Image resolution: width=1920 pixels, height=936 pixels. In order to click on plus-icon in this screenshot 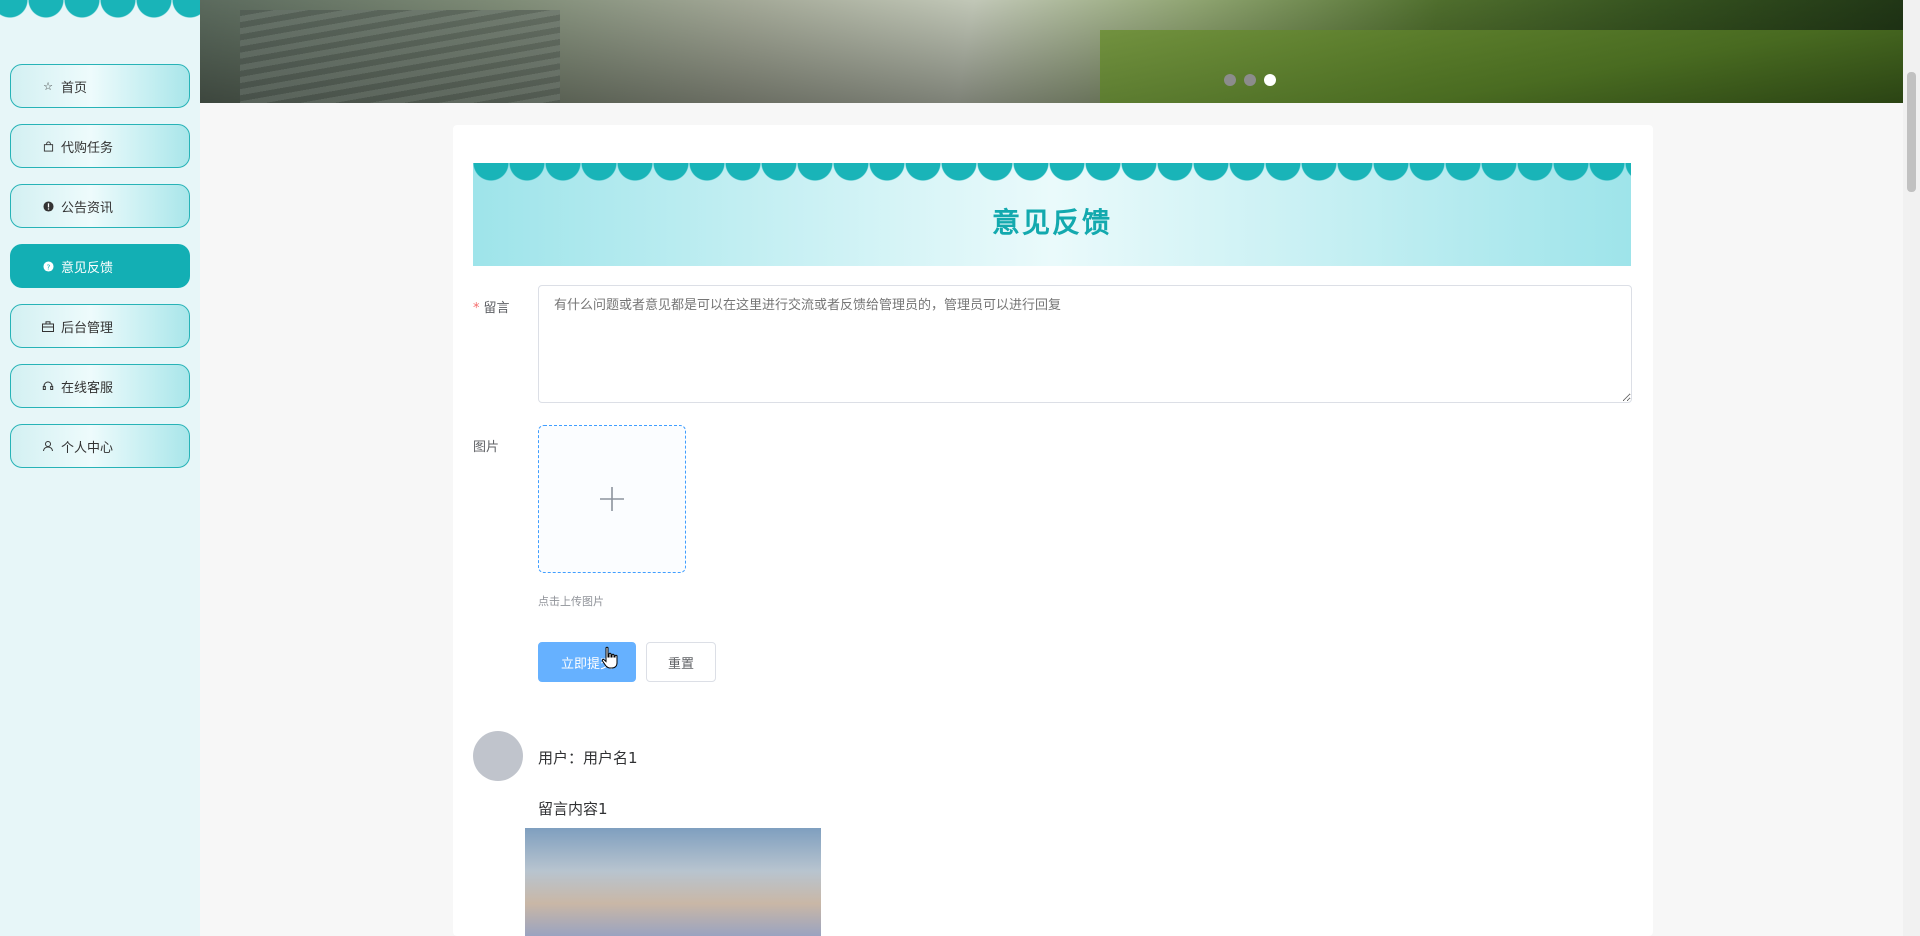, I will do `click(612, 499)`.